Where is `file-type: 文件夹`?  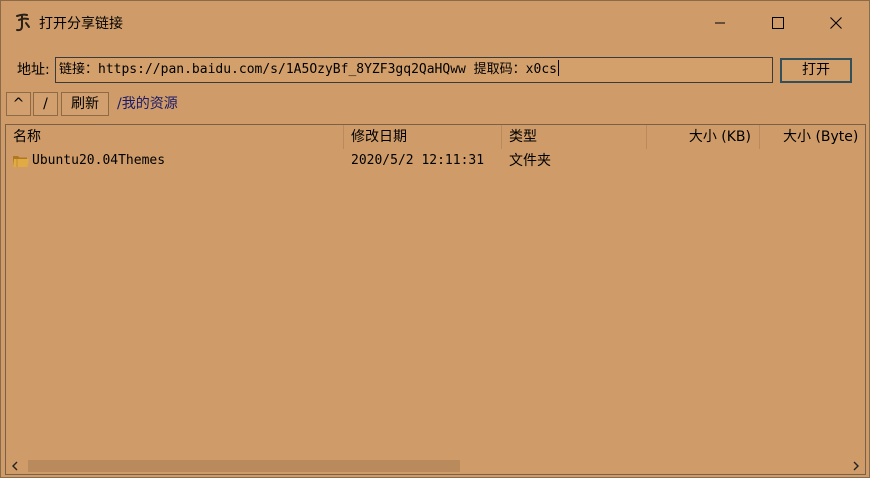
file-type: 文件夹 is located at coordinates (530, 161).